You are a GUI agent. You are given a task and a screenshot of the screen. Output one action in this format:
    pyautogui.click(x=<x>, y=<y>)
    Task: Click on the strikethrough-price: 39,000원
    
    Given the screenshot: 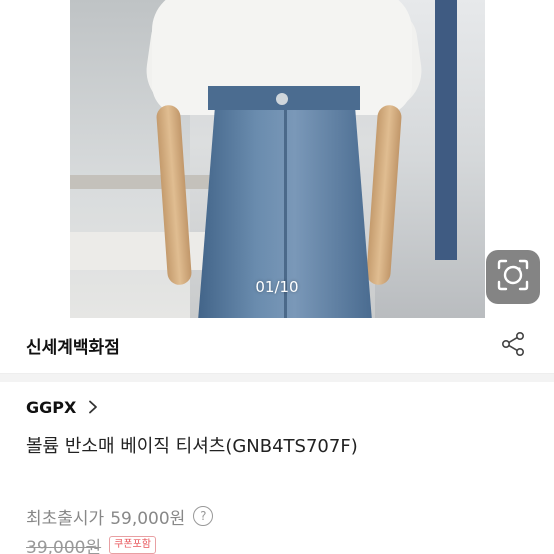 What is the action you would take?
    pyautogui.click(x=64, y=545)
    